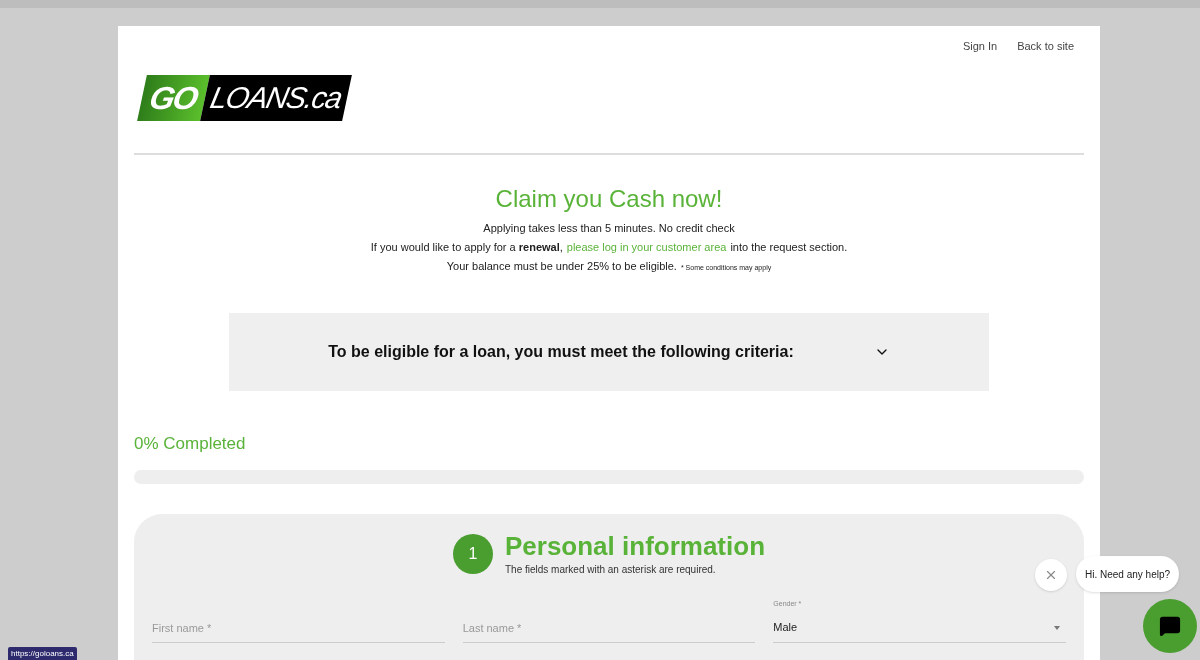 The width and height of the screenshot is (1200, 660). I want to click on gender-select: Male, so click(919, 628).